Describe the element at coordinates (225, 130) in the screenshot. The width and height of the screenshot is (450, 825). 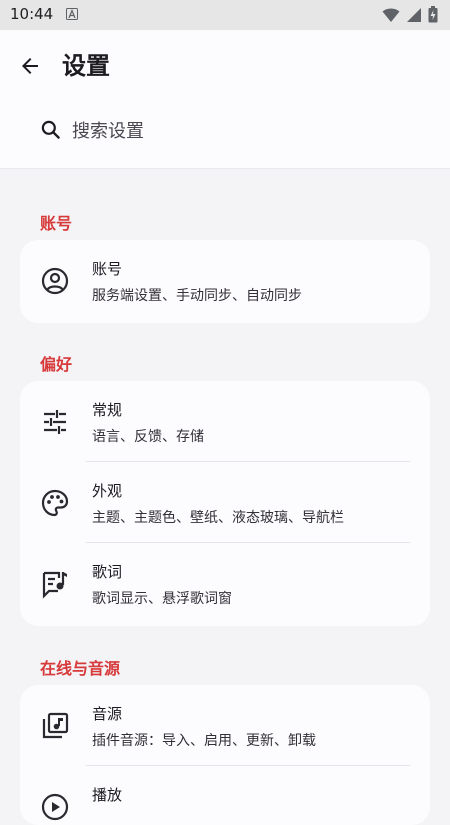
I see `search-input: 搜索设置` at that location.